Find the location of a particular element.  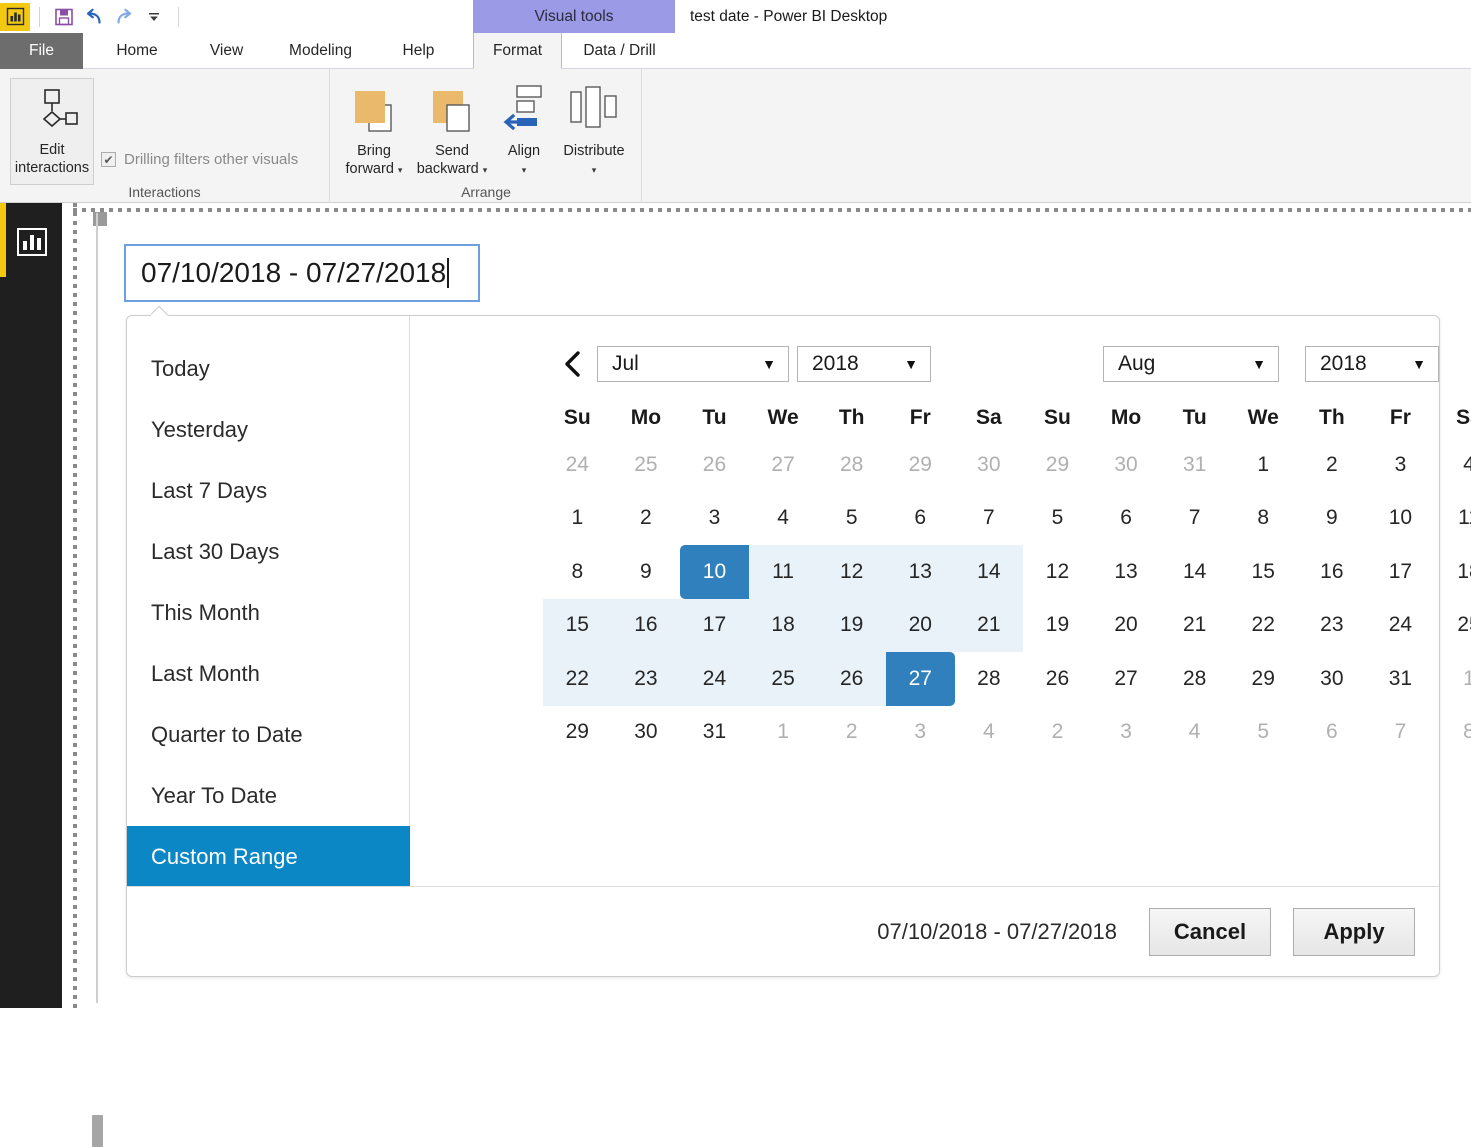

preset-last-30-days: Last 30 Days is located at coordinates (268, 551).